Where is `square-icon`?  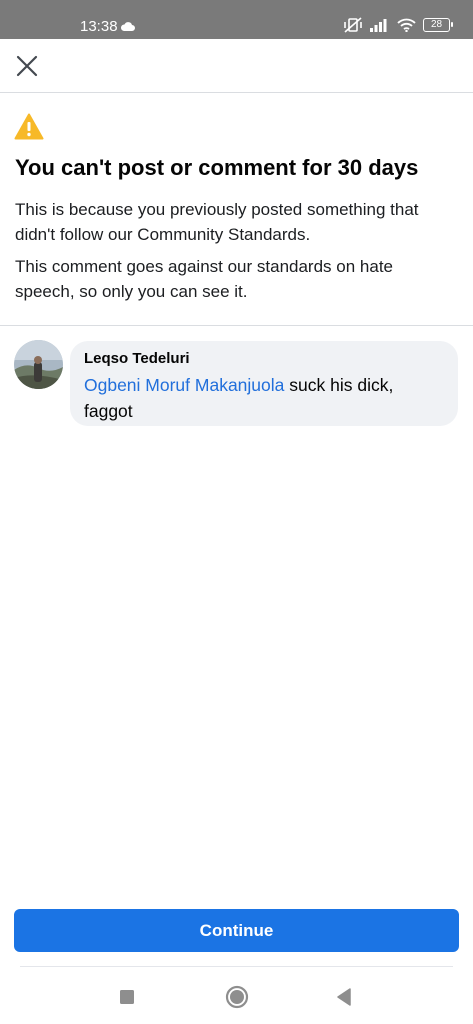
square-icon is located at coordinates (127, 997).